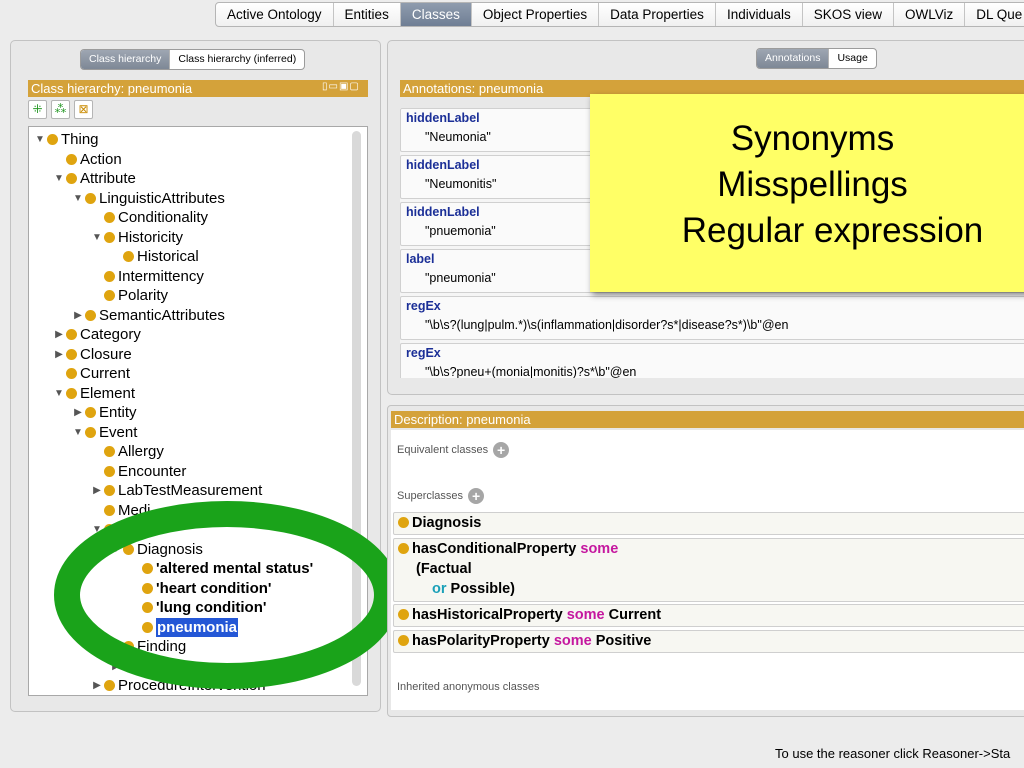 The image size is (1024, 768). I want to click on add-superclass-icon: +, so click(476, 496).